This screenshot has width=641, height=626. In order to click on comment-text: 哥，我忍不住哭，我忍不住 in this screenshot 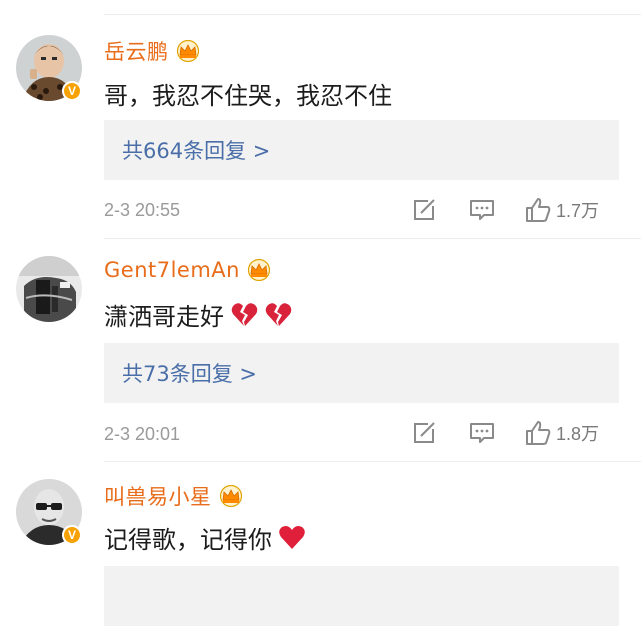, I will do `click(248, 93)`.